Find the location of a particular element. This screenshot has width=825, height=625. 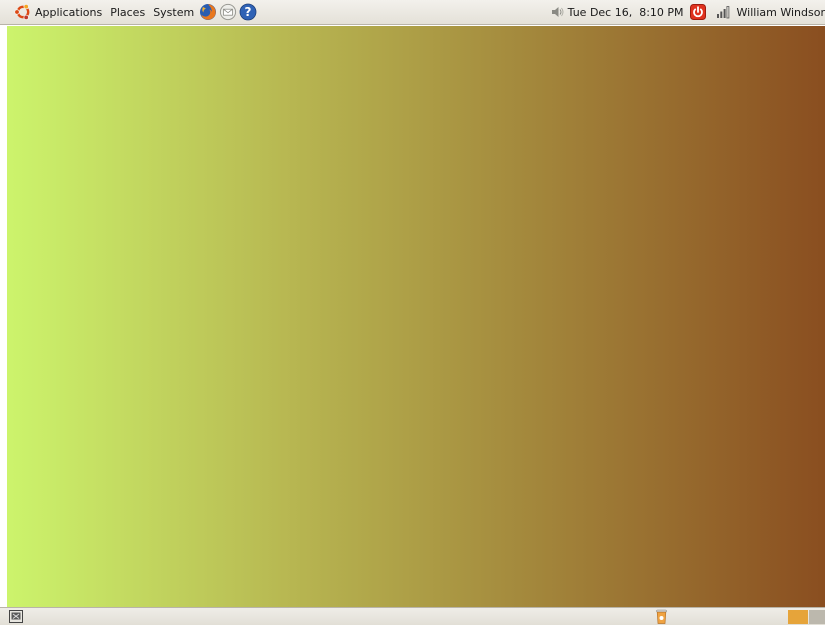

show-desktop-icon is located at coordinates (16, 616).